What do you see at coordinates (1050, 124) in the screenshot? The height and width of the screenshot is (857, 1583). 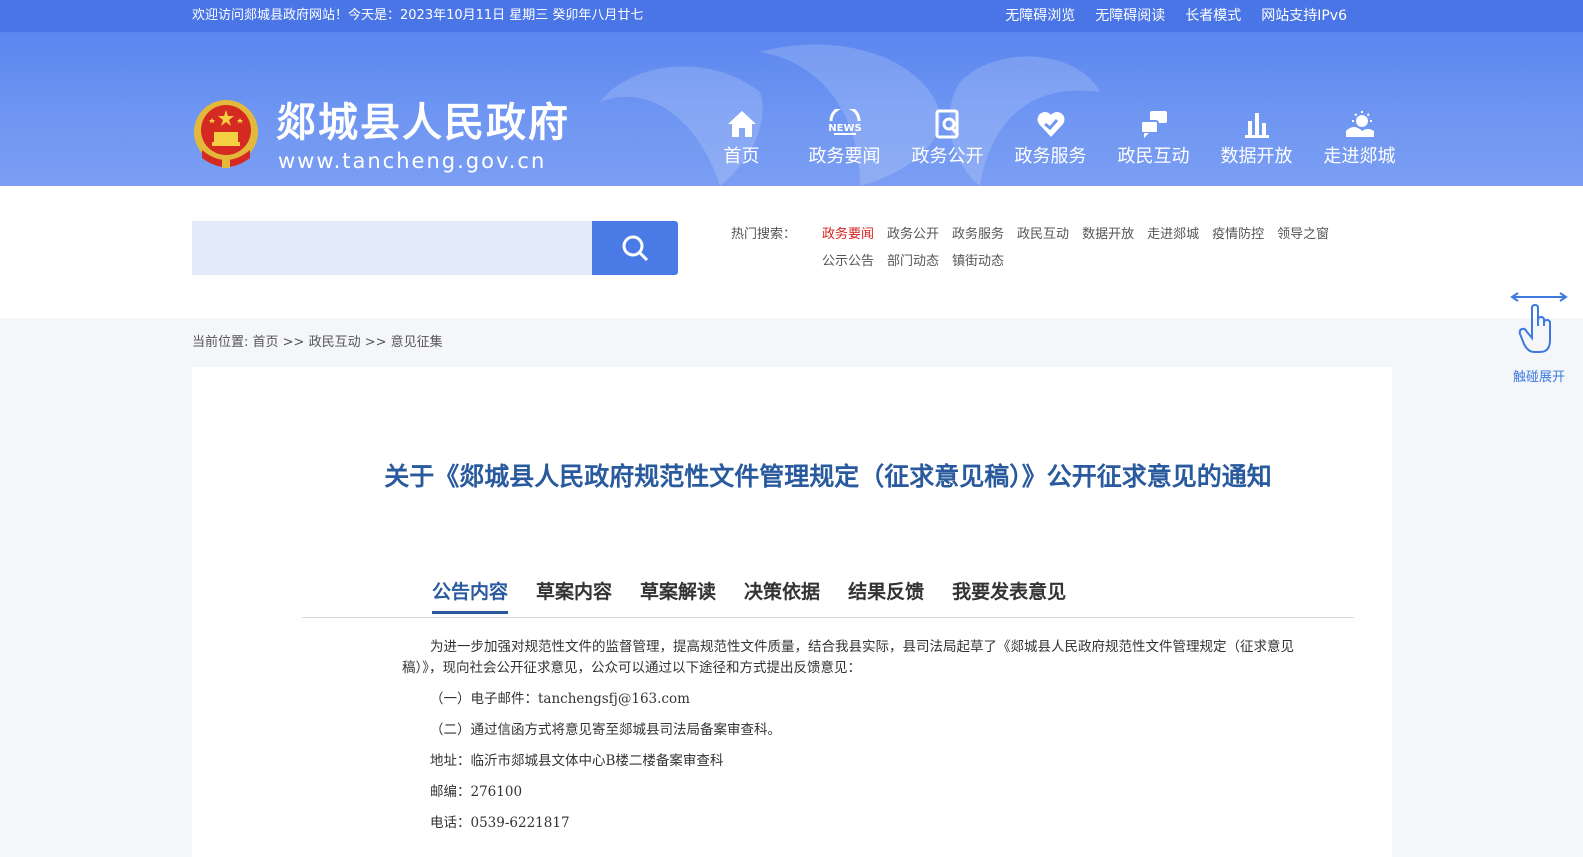 I see `heart-service-icon` at bounding box center [1050, 124].